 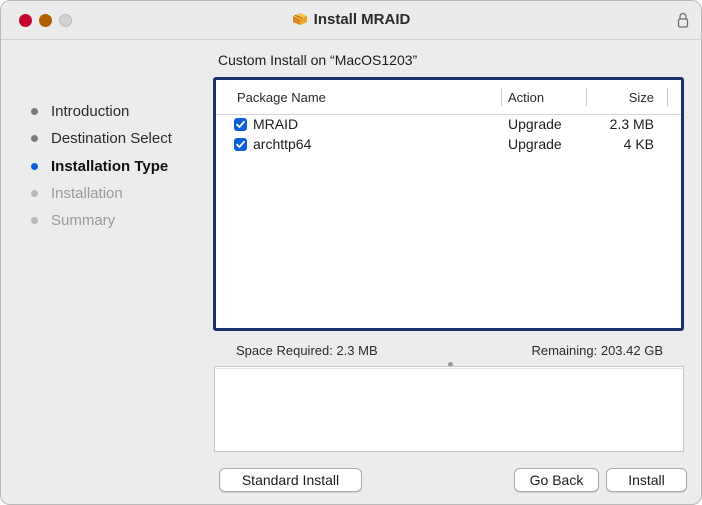 I want to click on package-size: 4 KB, so click(x=638, y=144).